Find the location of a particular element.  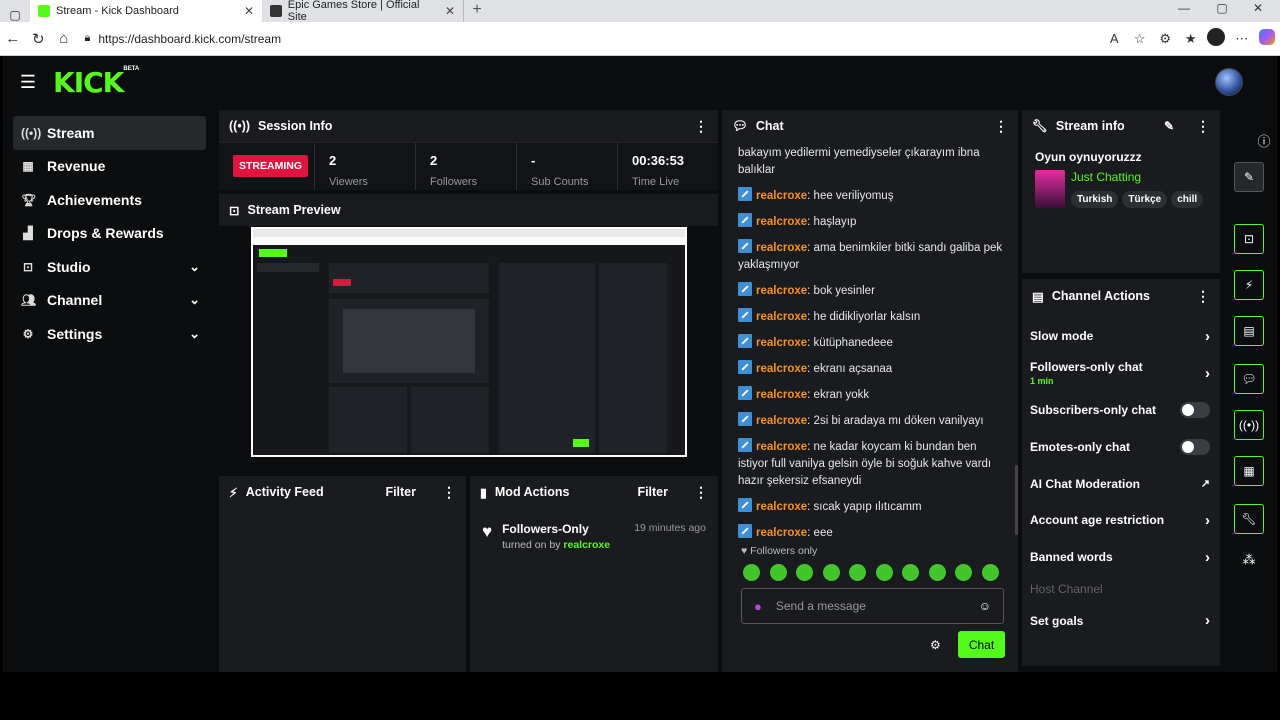

sidebar-item-channel: 👥︎ Channel ⌄ is located at coordinates (109, 301).